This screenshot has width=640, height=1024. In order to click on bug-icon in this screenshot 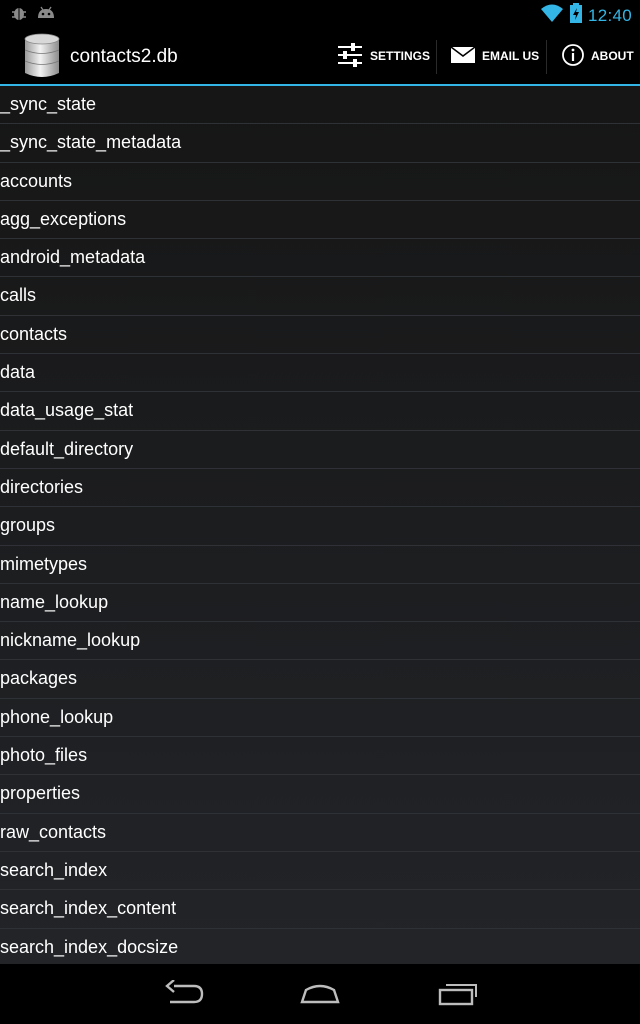, I will do `click(19, 15)`.